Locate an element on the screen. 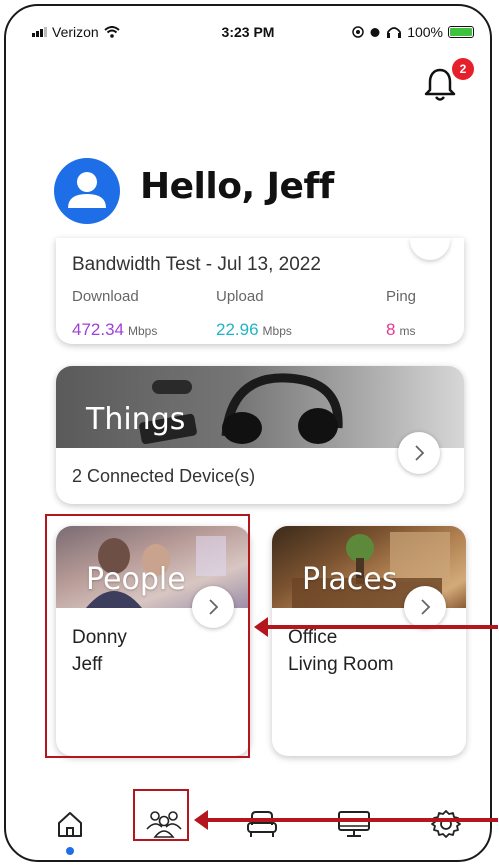 Image resolution: width=499 pixels, height=867 pixels. ping-label: Ping is located at coordinates (401, 296).